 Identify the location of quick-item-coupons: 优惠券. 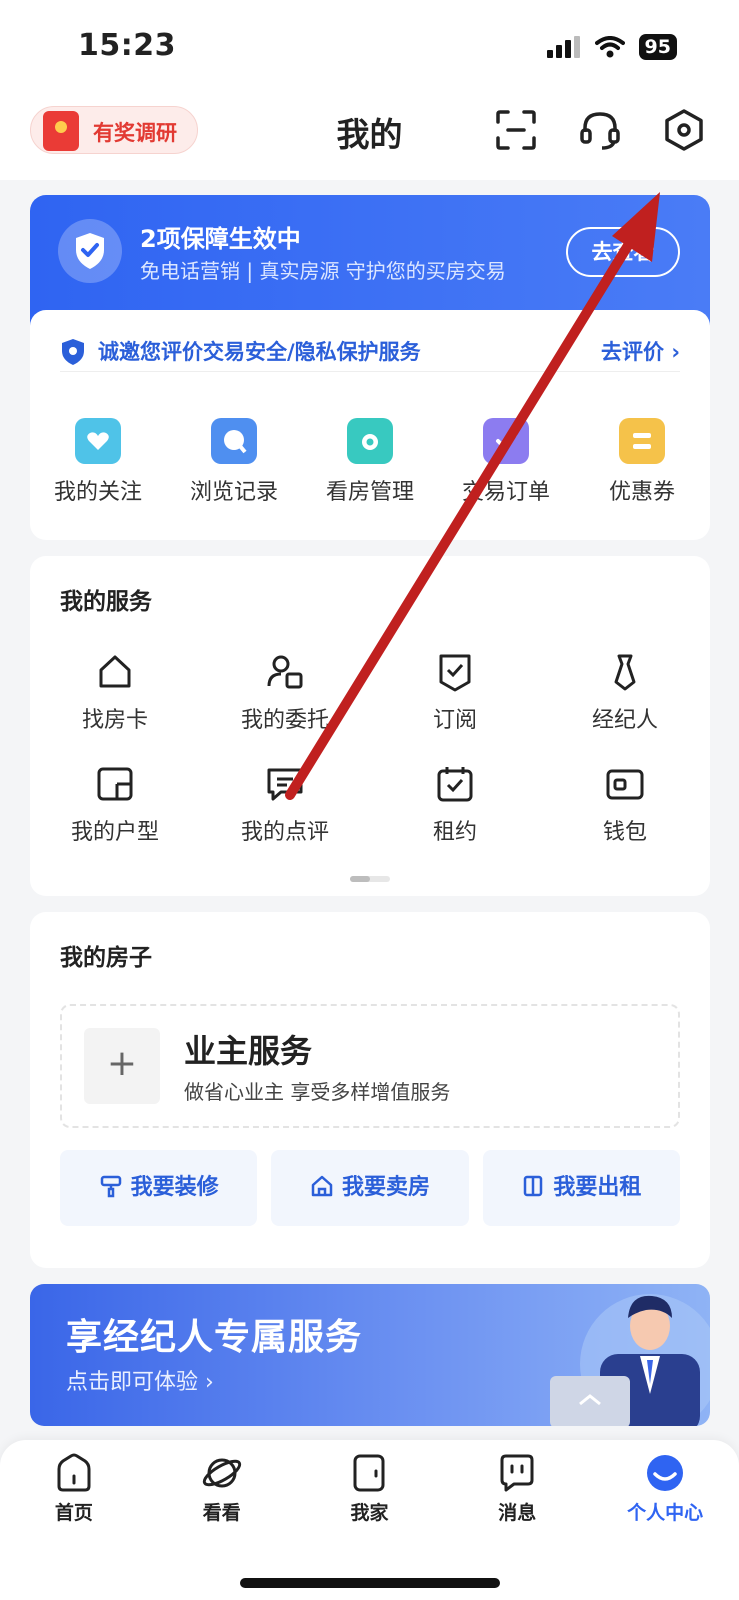
(642, 462).